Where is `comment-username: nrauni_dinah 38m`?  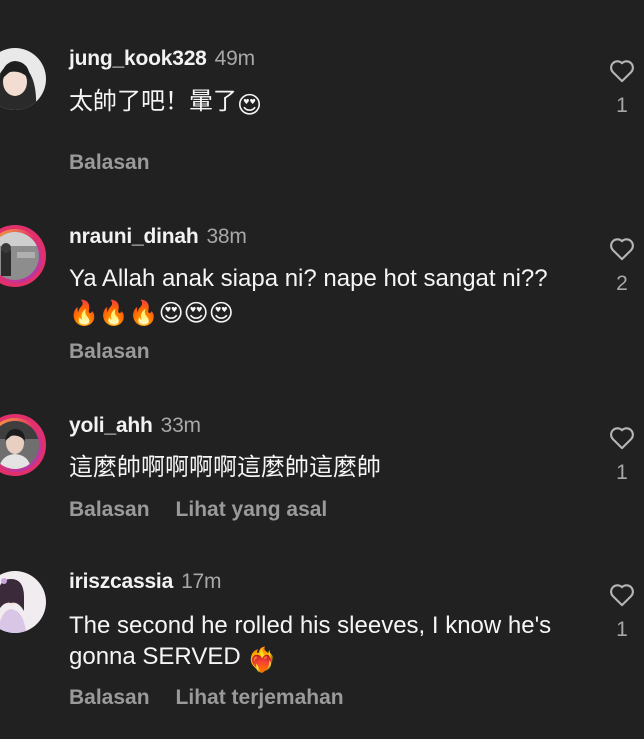 comment-username: nrauni_dinah 38m is located at coordinates (158, 237).